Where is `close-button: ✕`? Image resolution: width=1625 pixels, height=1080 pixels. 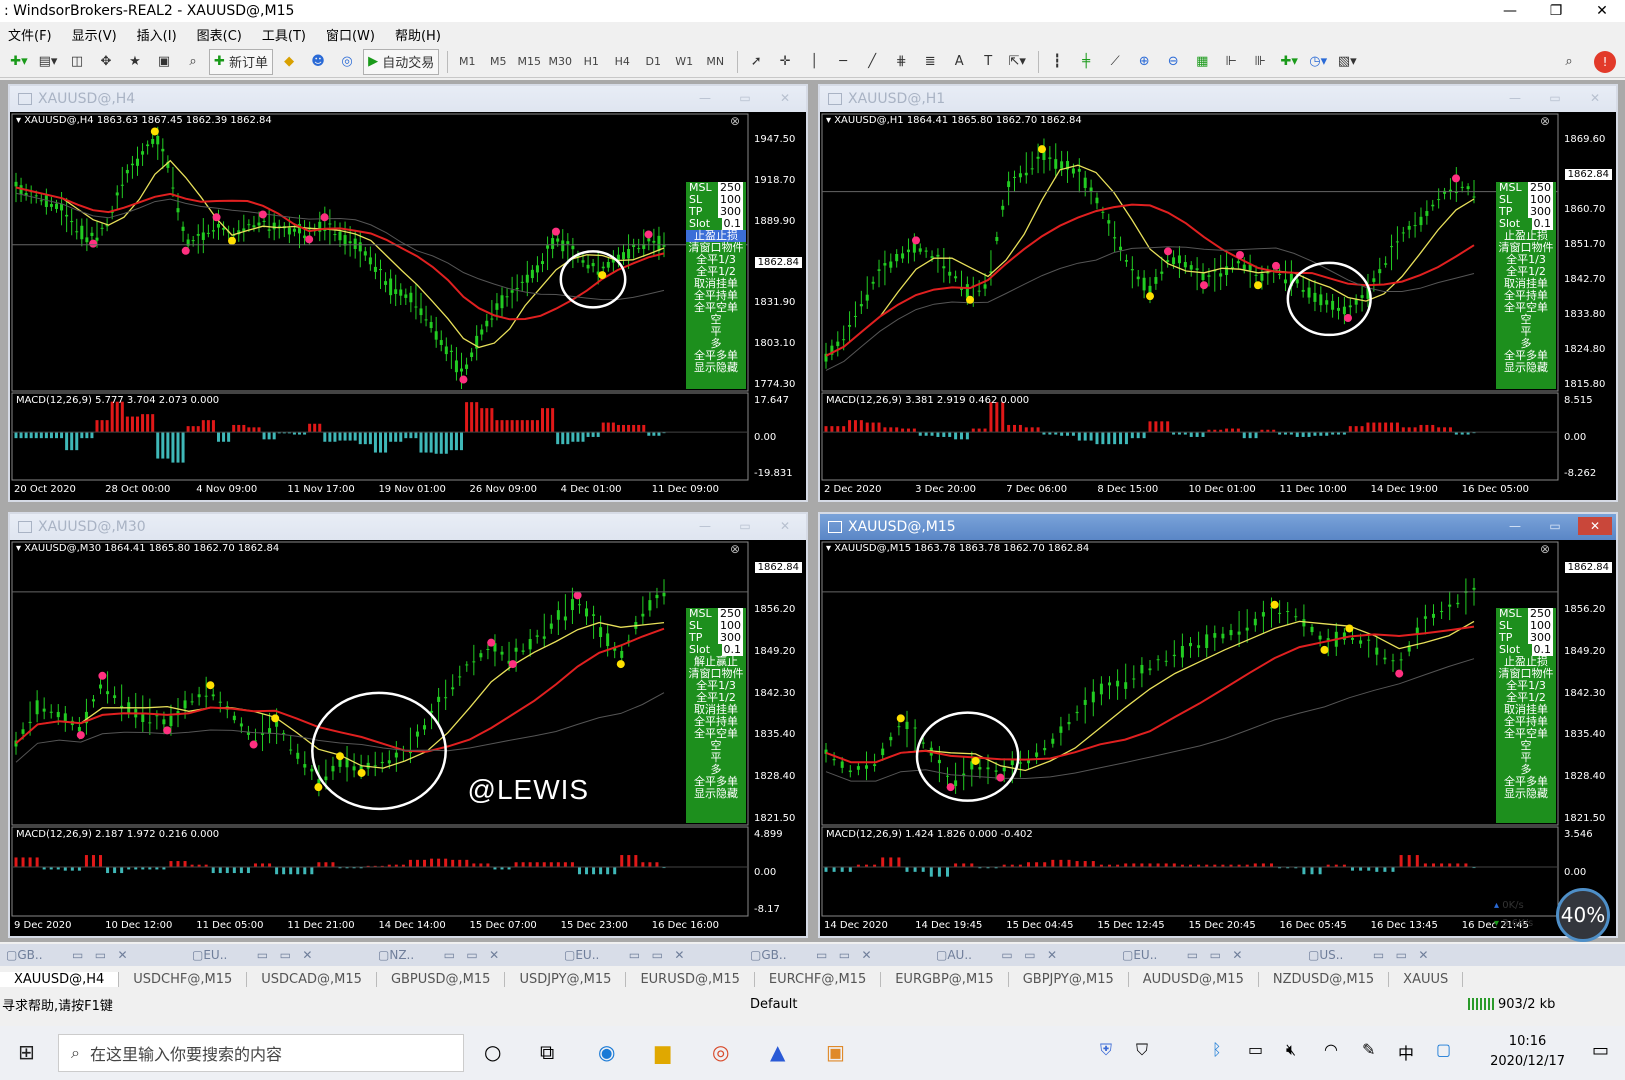
close-button: ✕ is located at coordinates (1602, 11).